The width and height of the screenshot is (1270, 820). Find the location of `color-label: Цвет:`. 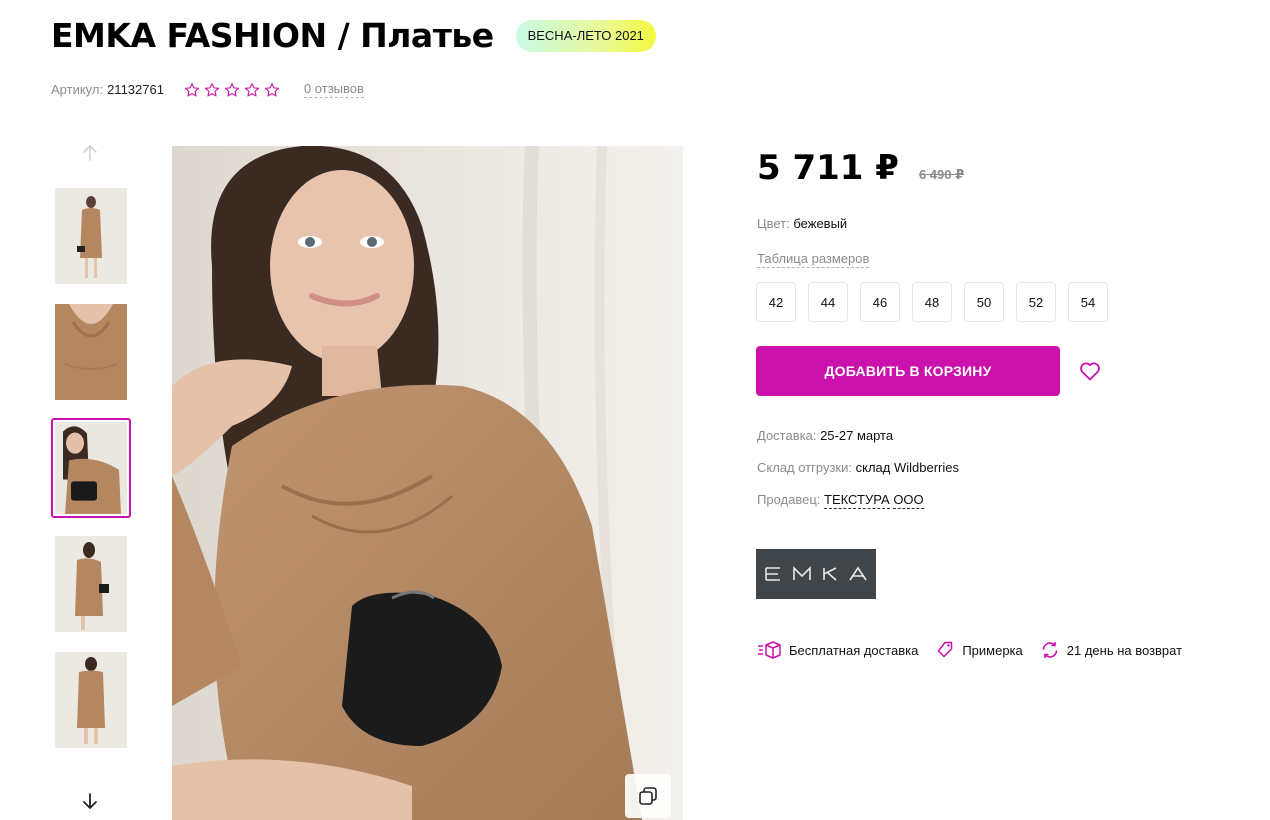

color-label: Цвет: is located at coordinates (773, 223).